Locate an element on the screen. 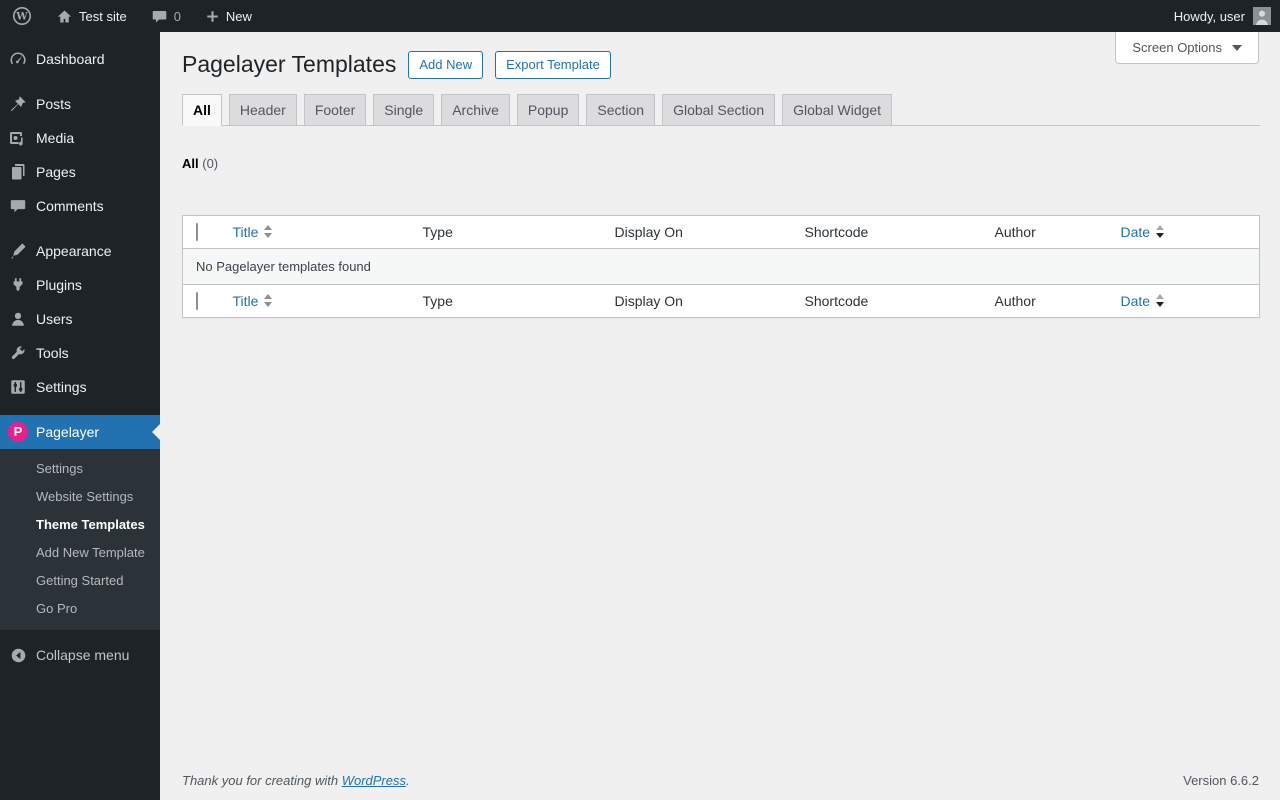 This screenshot has height=800, width=1280. site-name: Test site is located at coordinates (103, 16).